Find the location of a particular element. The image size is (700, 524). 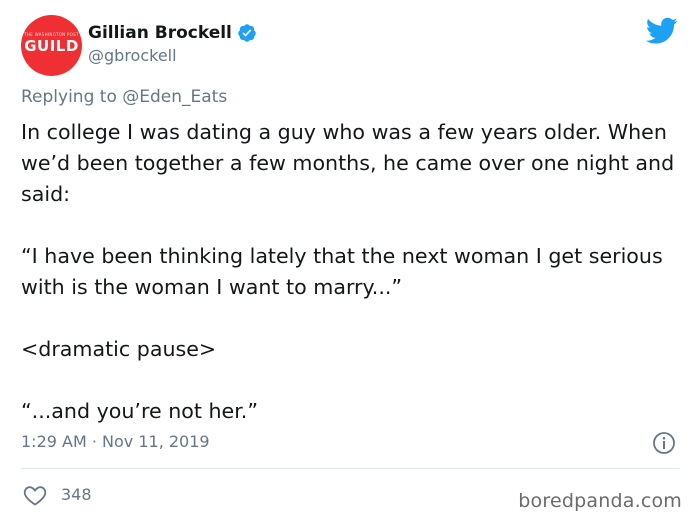

author-name-row: Gillian Brockell is located at coordinates (172, 33).